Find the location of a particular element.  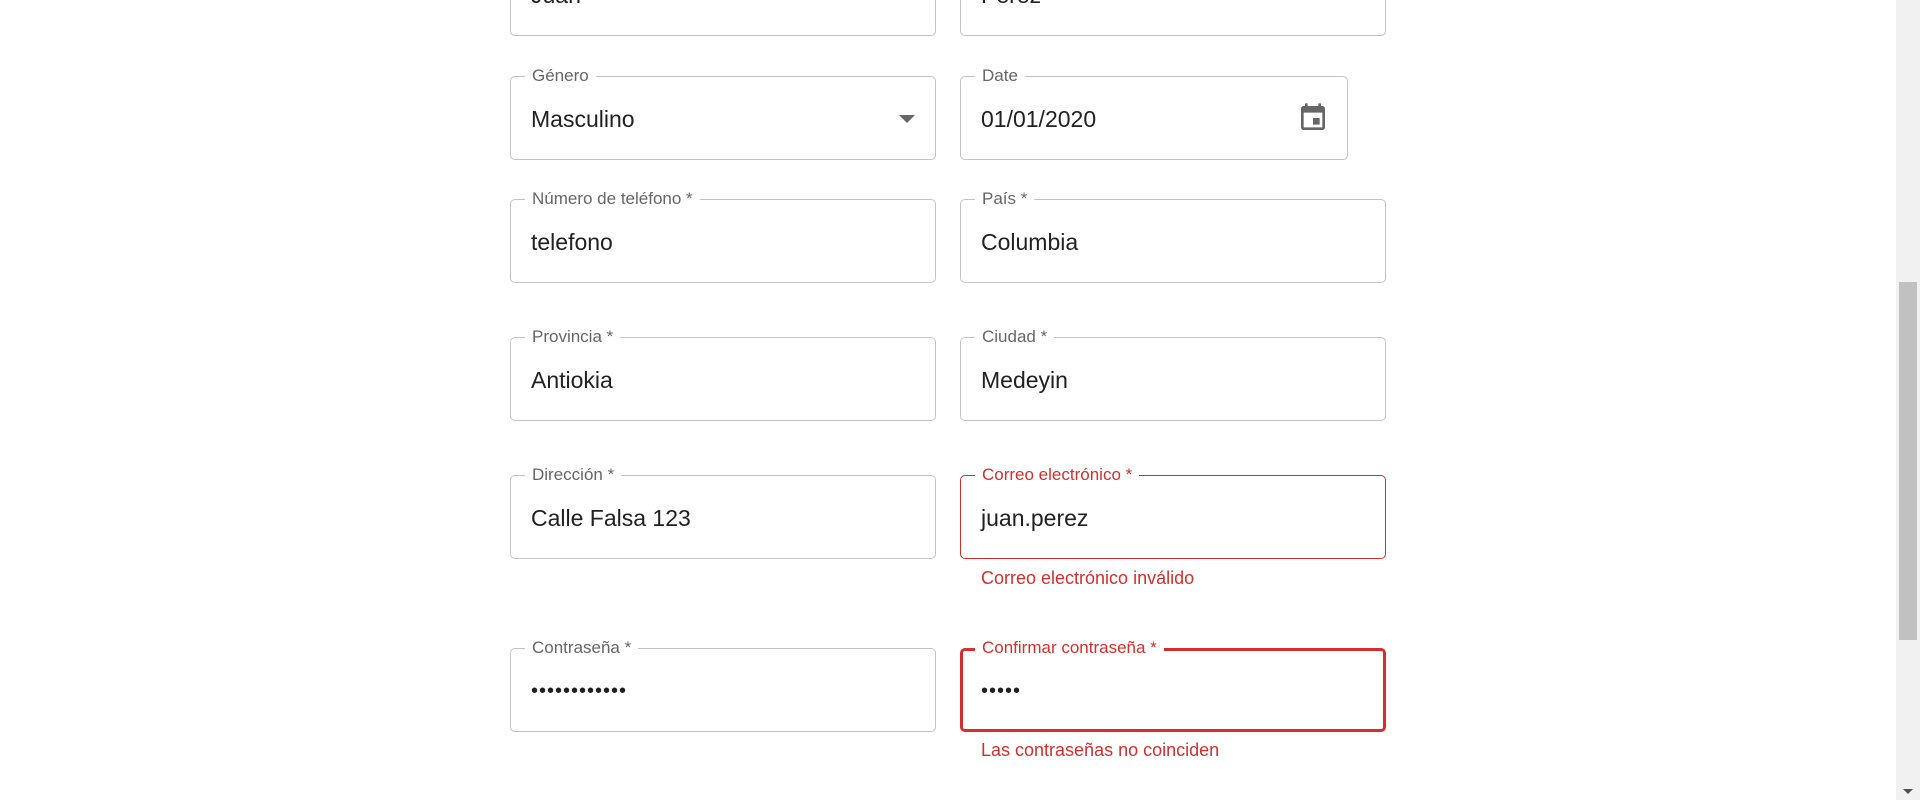

password-value: •••••••••••• is located at coordinates (579, 691).